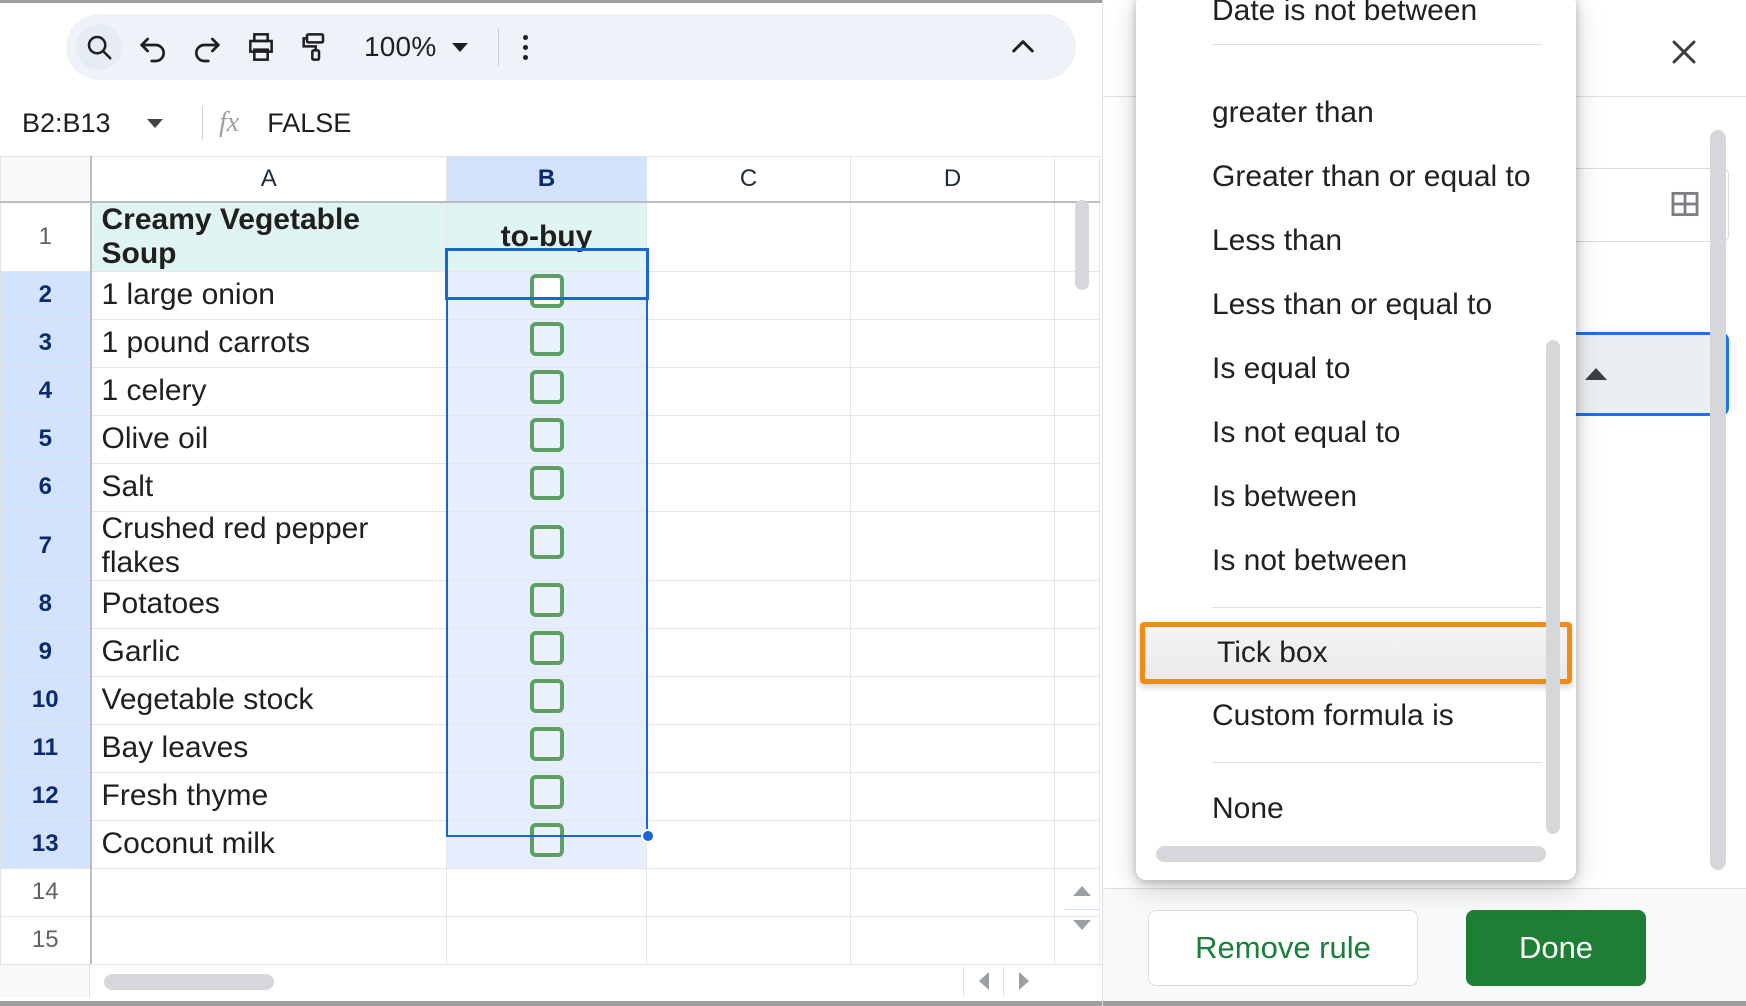 This screenshot has height=1006, width=1746. Describe the element at coordinates (46, 700) in the screenshot. I see `row-header-10: 10` at that location.